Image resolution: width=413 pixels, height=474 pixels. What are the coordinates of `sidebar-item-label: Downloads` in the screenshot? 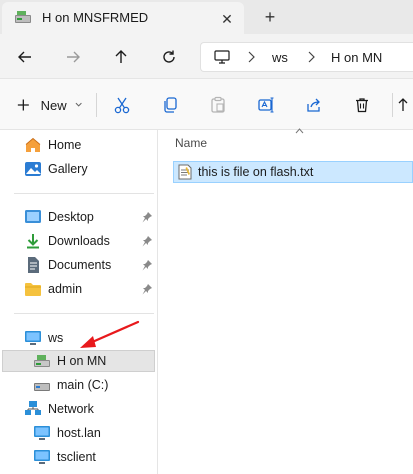 It's located at (79, 241).